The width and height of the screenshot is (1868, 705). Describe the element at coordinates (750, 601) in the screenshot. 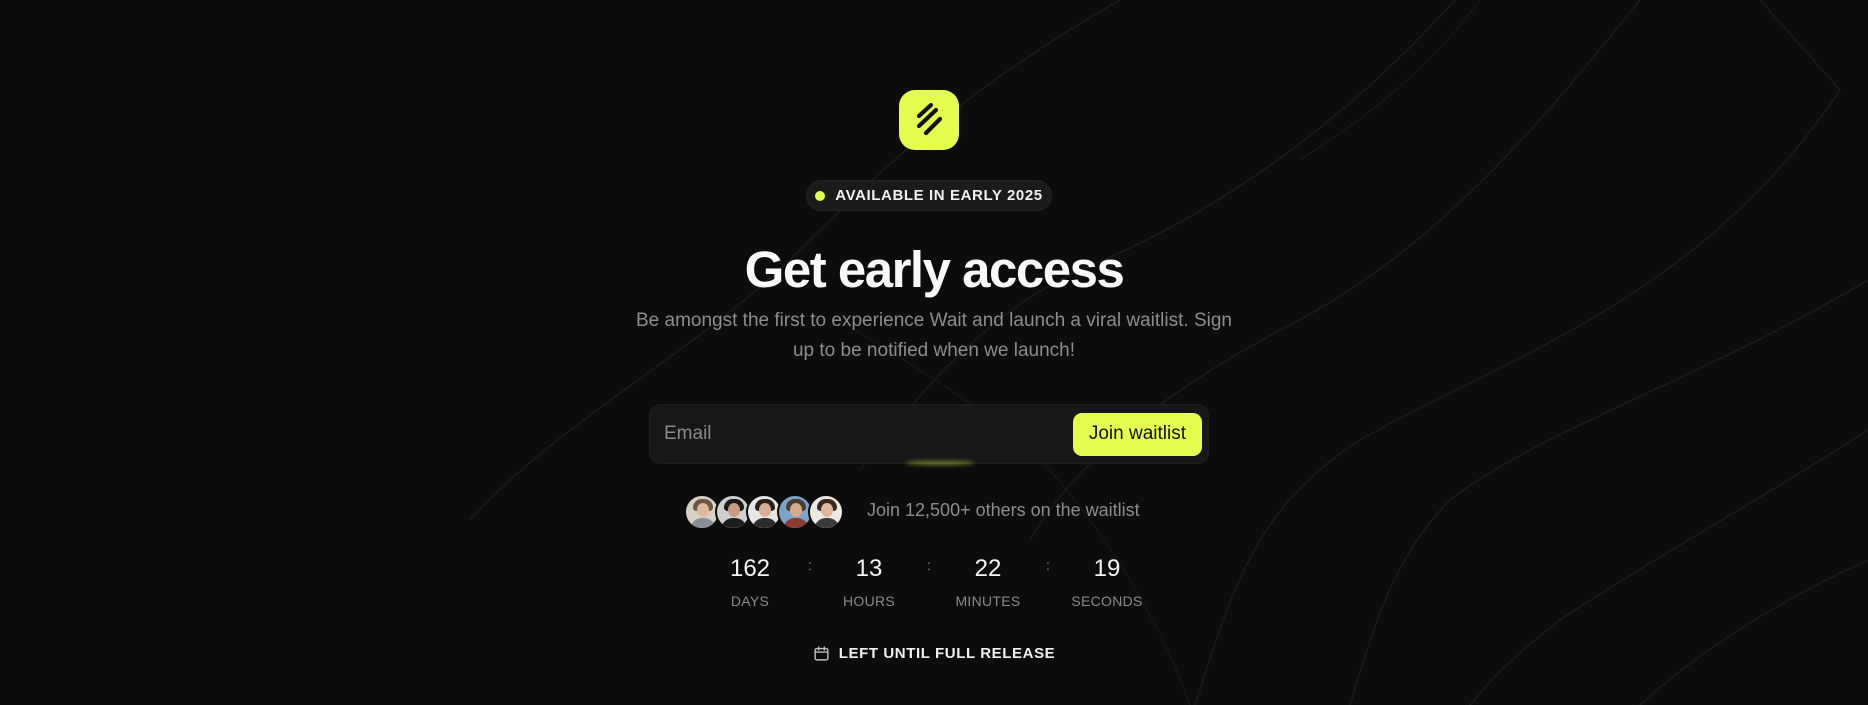

I see `countdown-label: DAYS` at that location.